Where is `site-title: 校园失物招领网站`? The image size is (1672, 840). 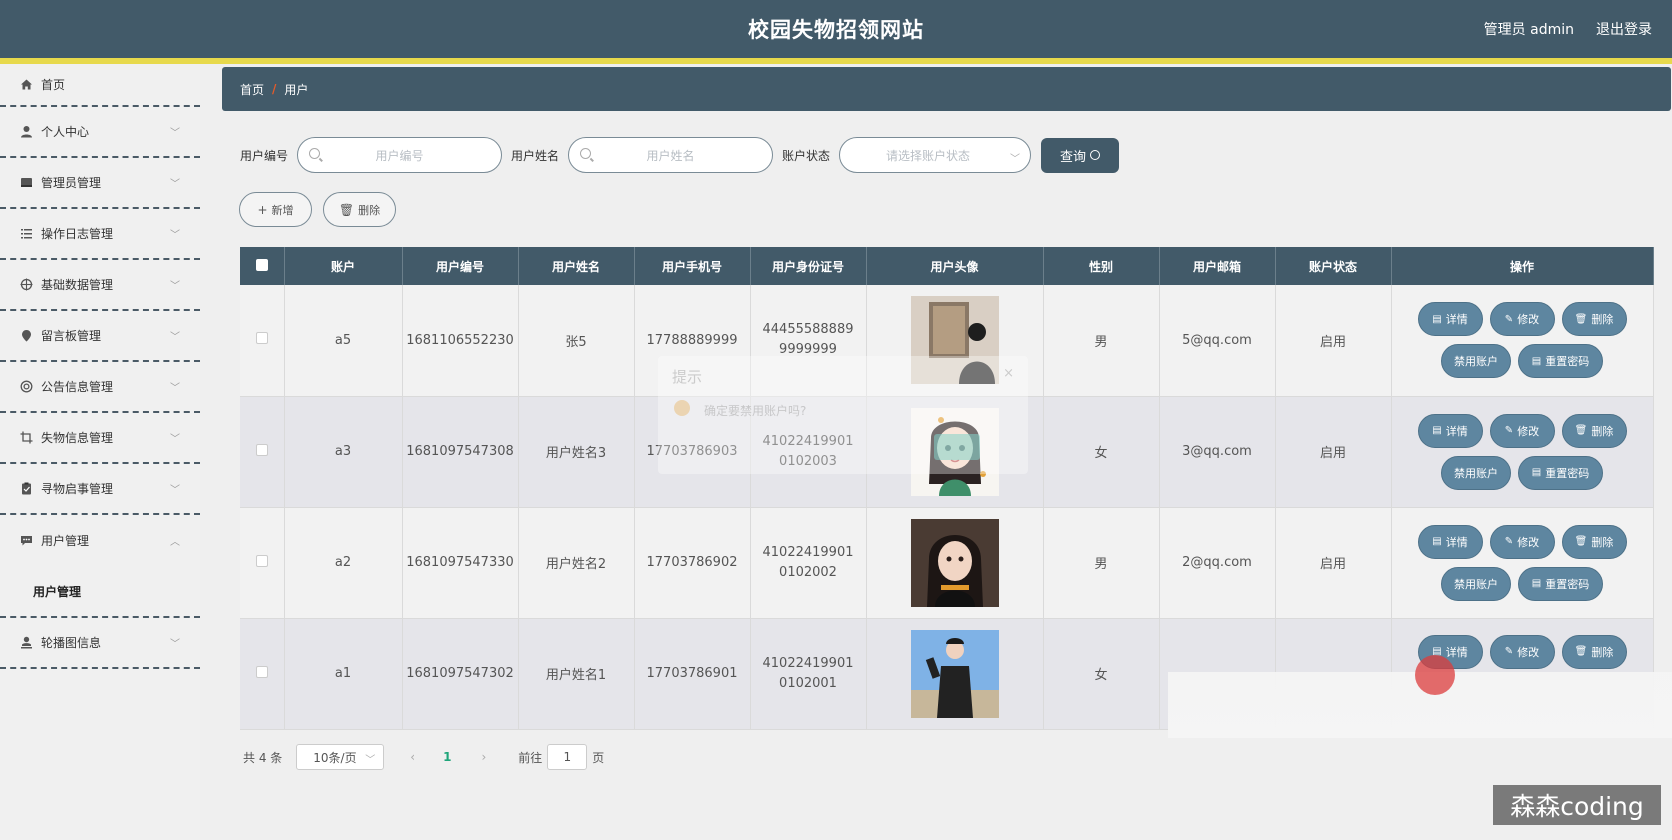
site-title: 校园失物招领网站 is located at coordinates (836, 30).